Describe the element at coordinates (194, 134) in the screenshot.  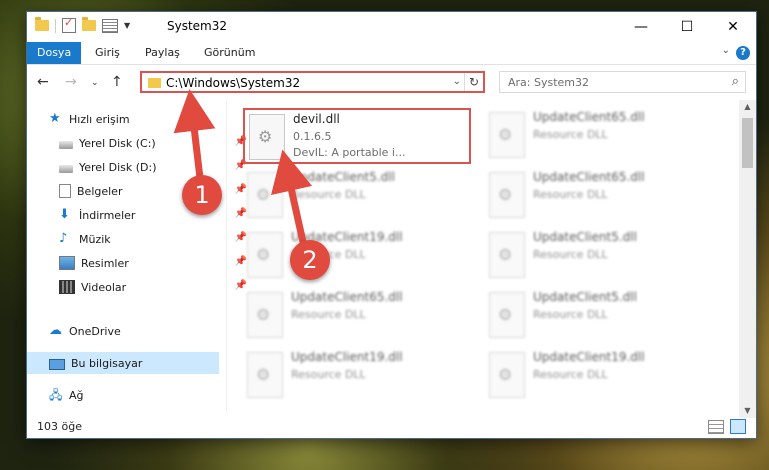
I see `arrow-to-address-bar` at that location.